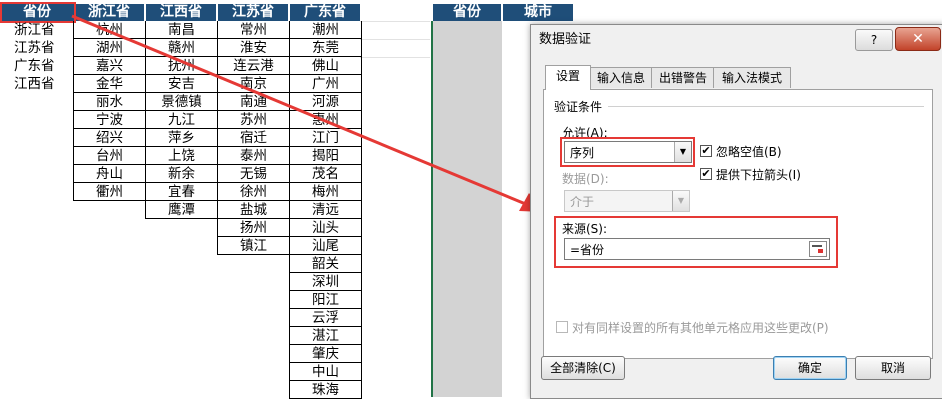 The height and width of the screenshot is (399, 942). I want to click on apply-all-label: 对有同样设置的所有其他单元格应用这些更改(P), so click(700, 328).